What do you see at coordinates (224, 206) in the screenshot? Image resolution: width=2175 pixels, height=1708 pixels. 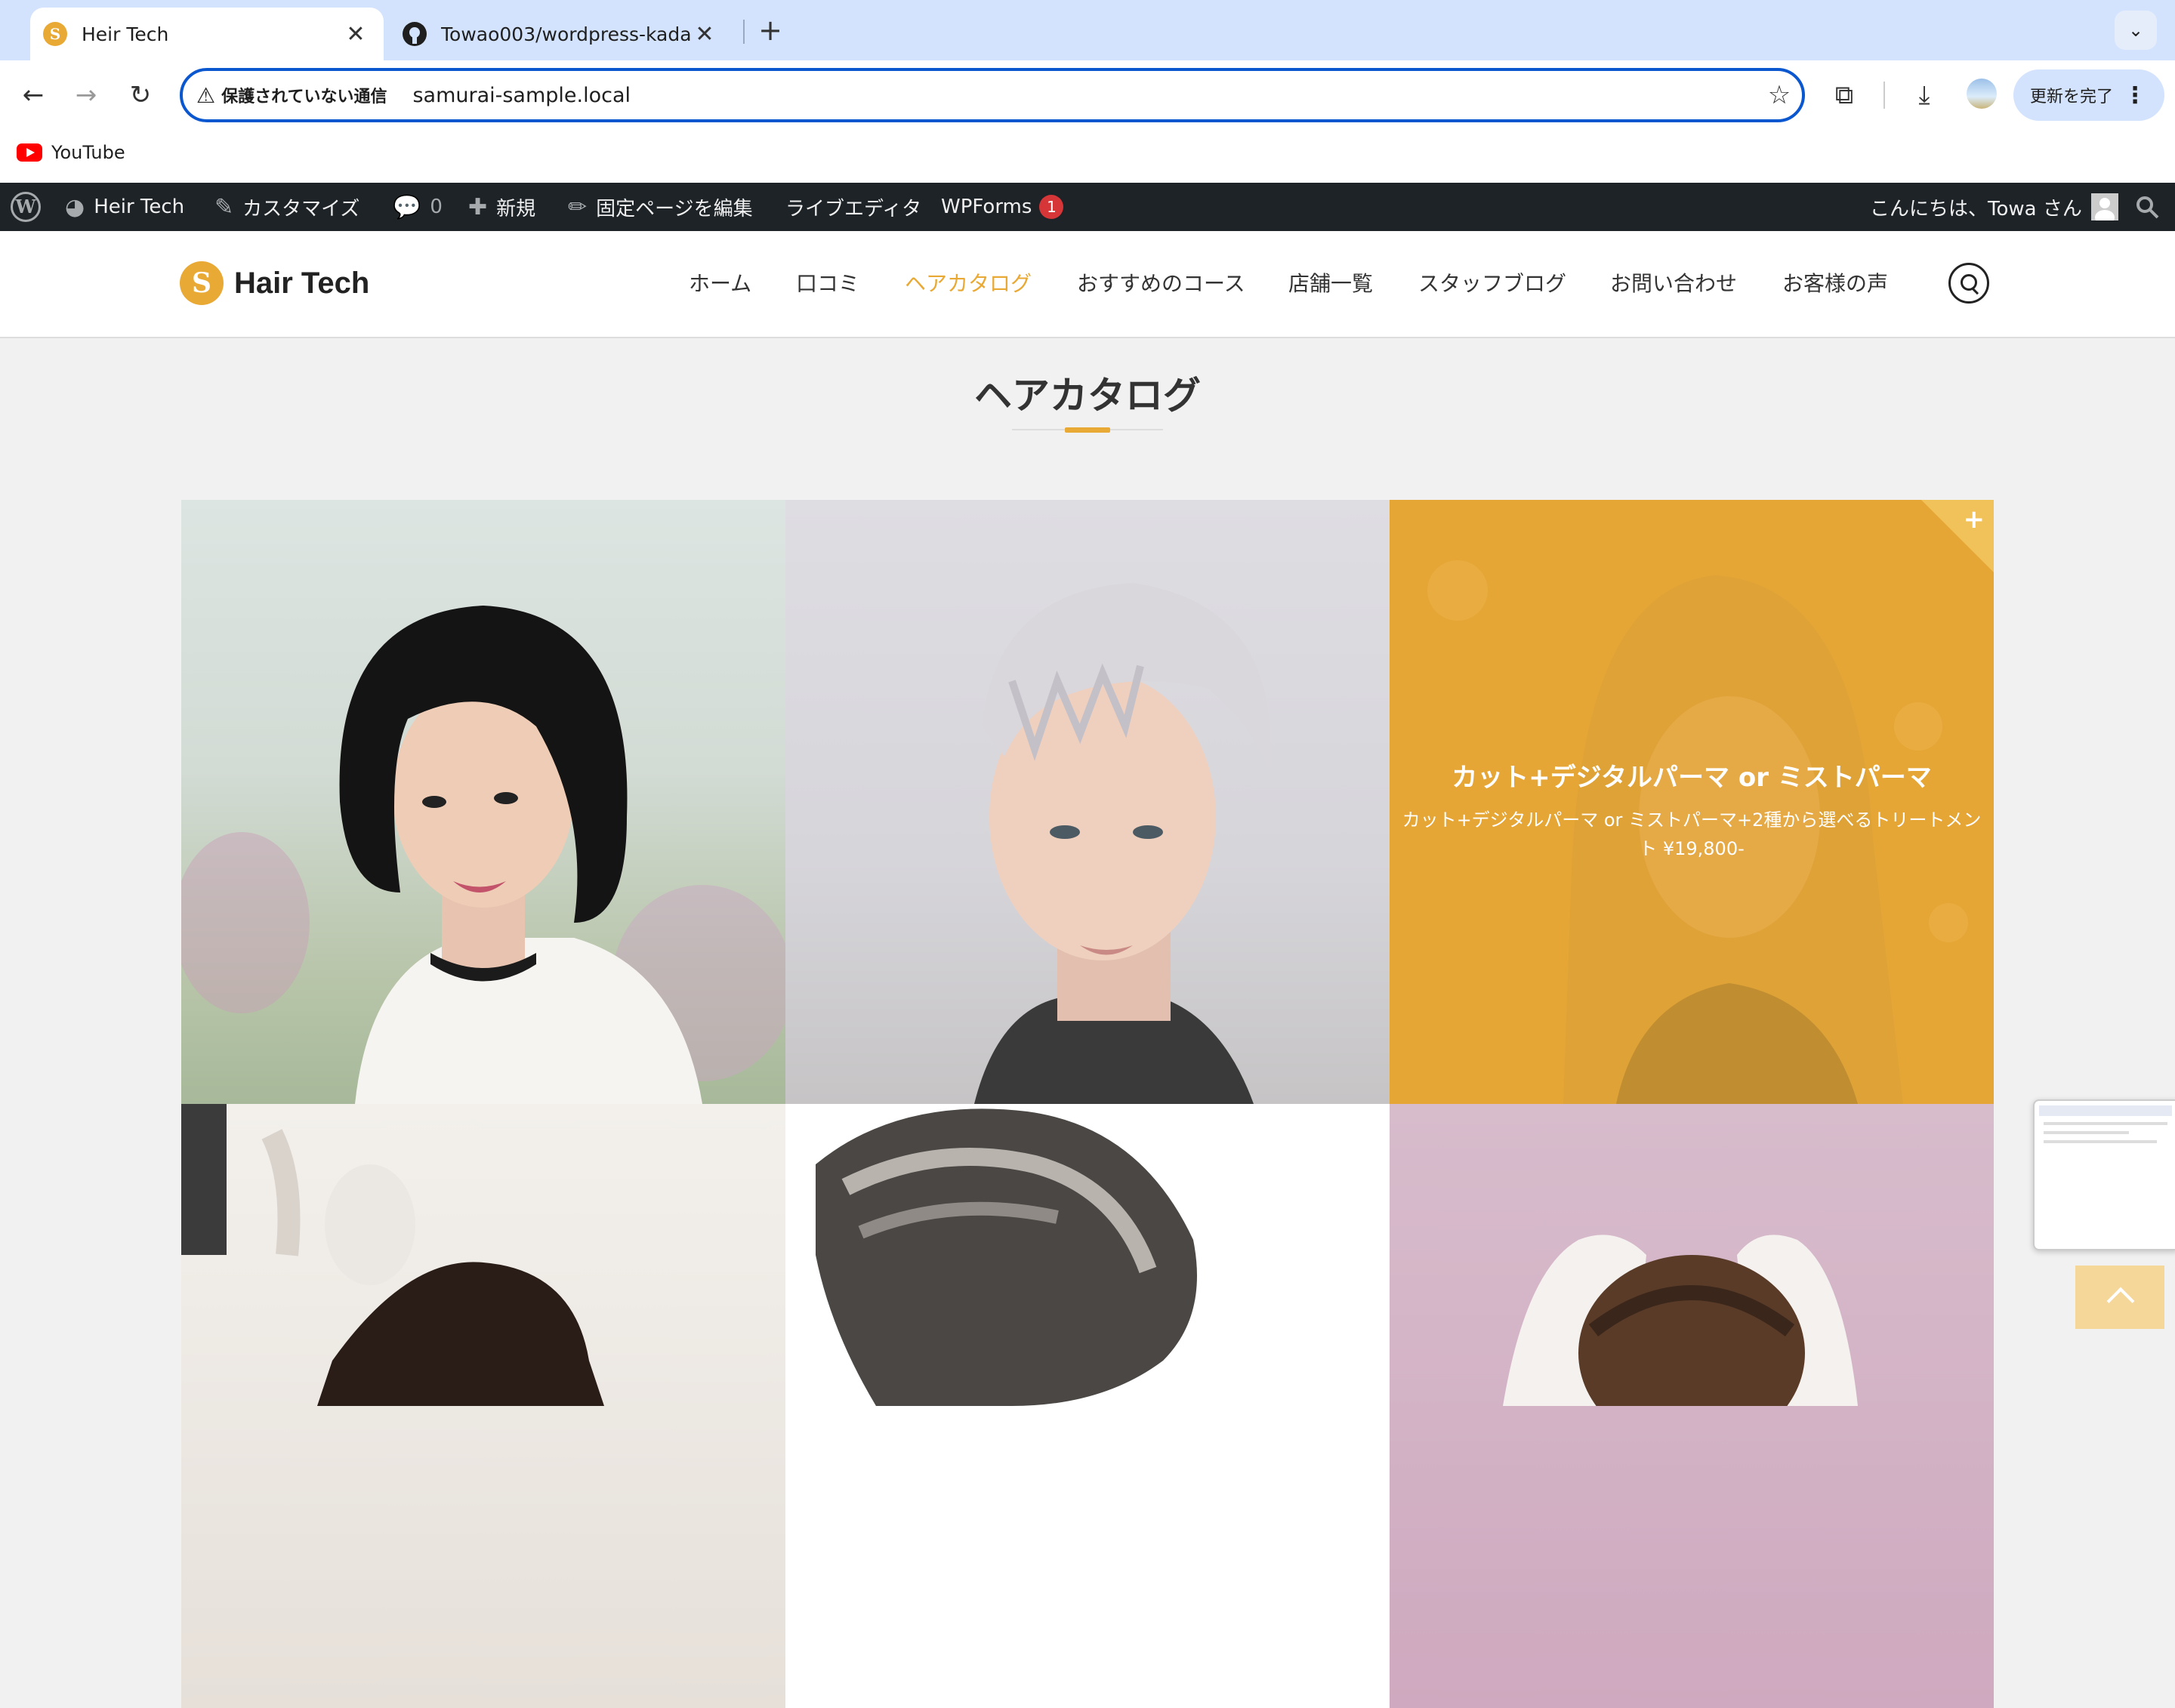 I see `paintbrush-icon: ✎` at bounding box center [224, 206].